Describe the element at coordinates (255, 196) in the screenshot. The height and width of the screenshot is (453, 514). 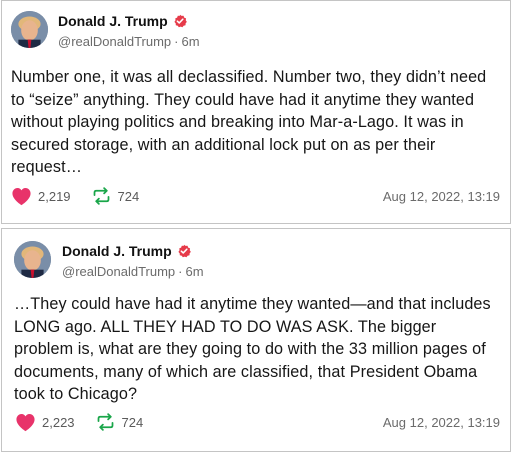
I see `post-footer: 2,219 724 Aug 12, 2022, 13:19` at that location.